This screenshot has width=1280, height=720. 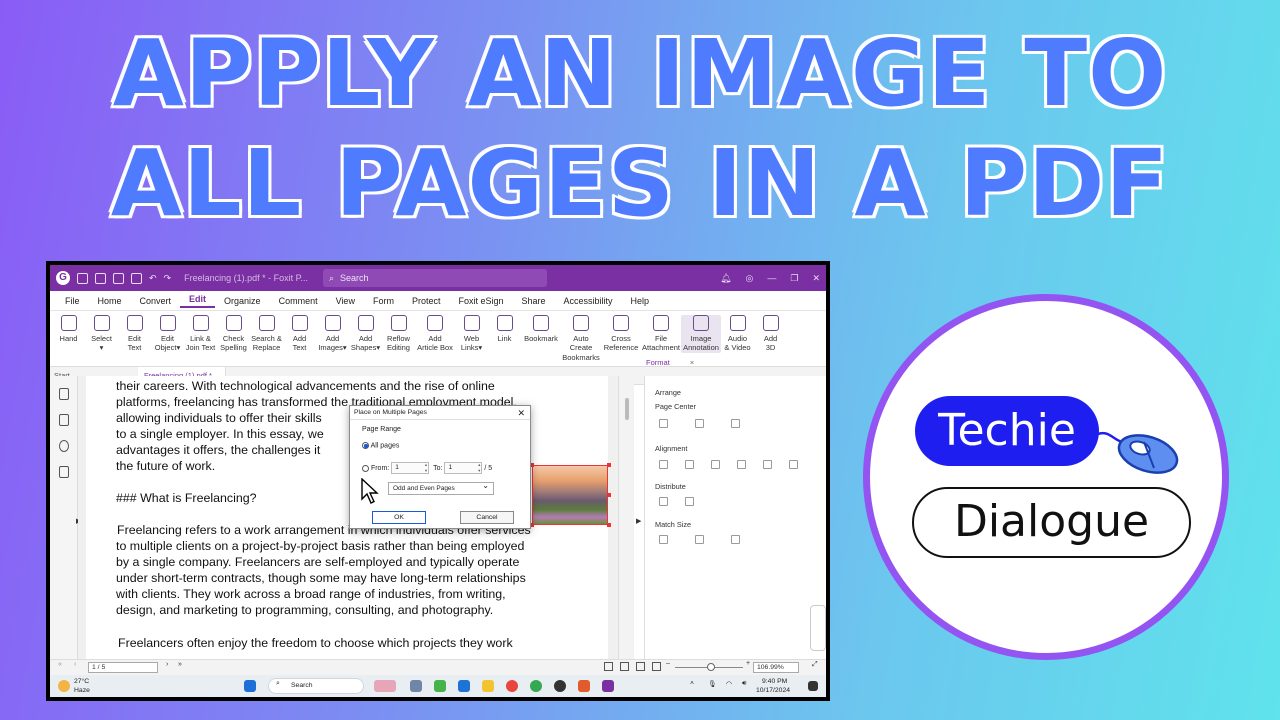 What do you see at coordinates (63, 394) in the screenshot?
I see `bookmark-panel-icon` at bounding box center [63, 394].